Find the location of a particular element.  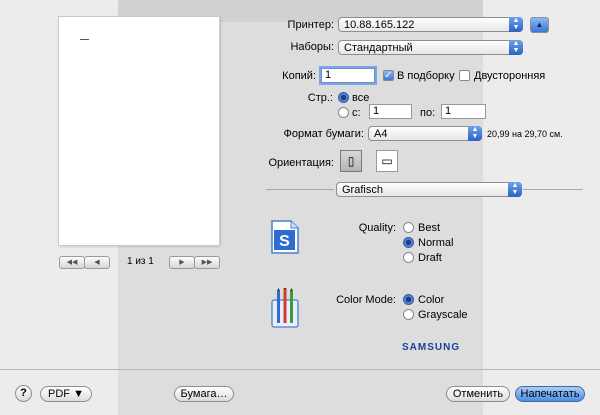

cancel-button: Отменить is located at coordinates (478, 394).